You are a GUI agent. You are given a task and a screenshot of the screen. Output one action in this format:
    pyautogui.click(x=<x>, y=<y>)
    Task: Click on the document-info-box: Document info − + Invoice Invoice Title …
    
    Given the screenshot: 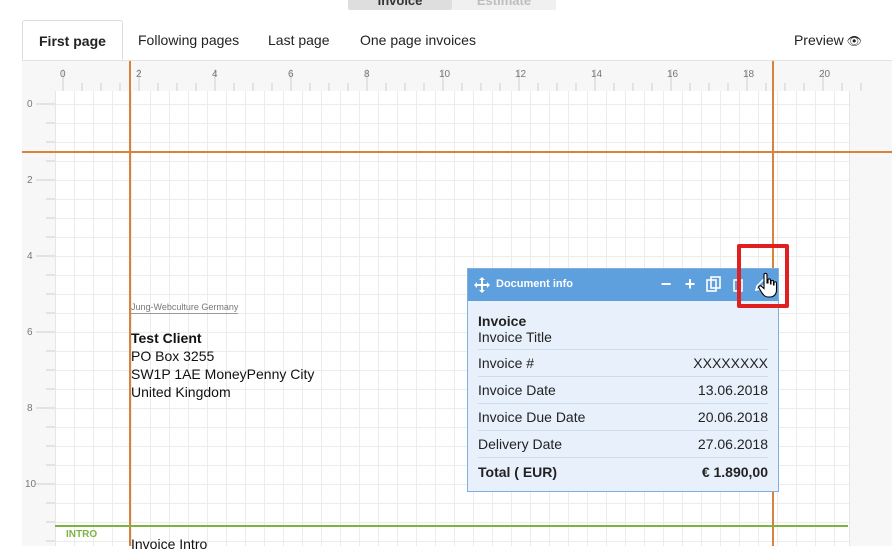 What is the action you would take?
    pyautogui.click(x=623, y=380)
    